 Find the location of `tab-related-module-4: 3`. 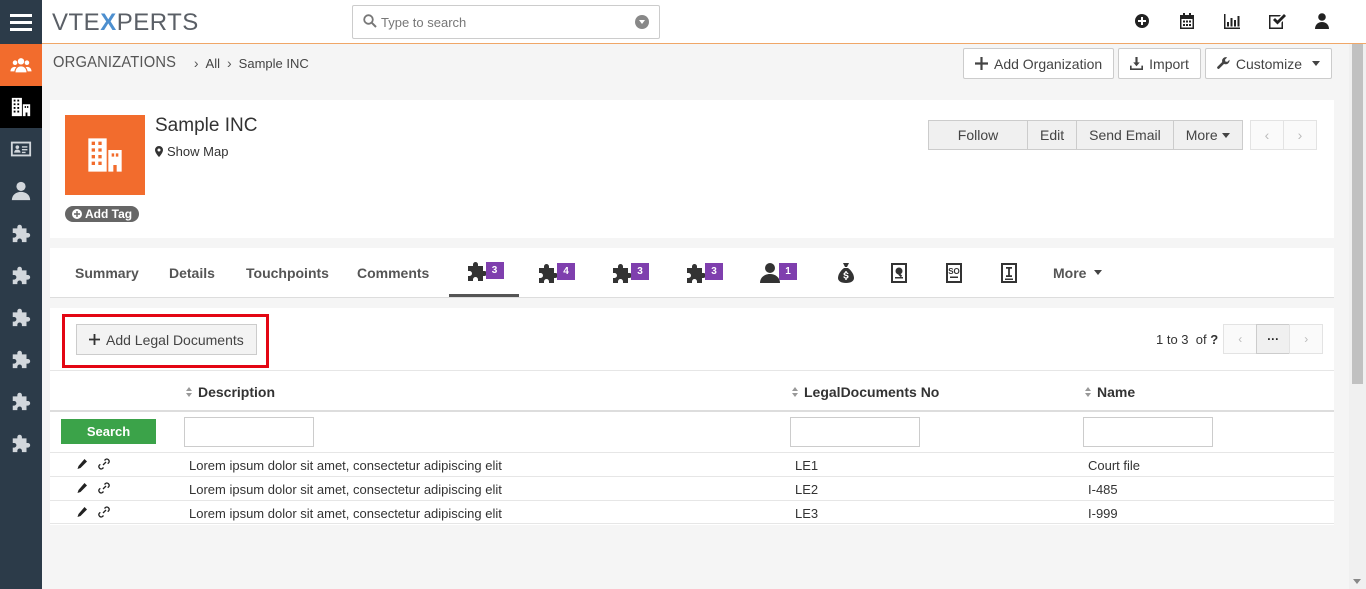

tab-related-module-4: 3 is located at coordinates (703, 272).